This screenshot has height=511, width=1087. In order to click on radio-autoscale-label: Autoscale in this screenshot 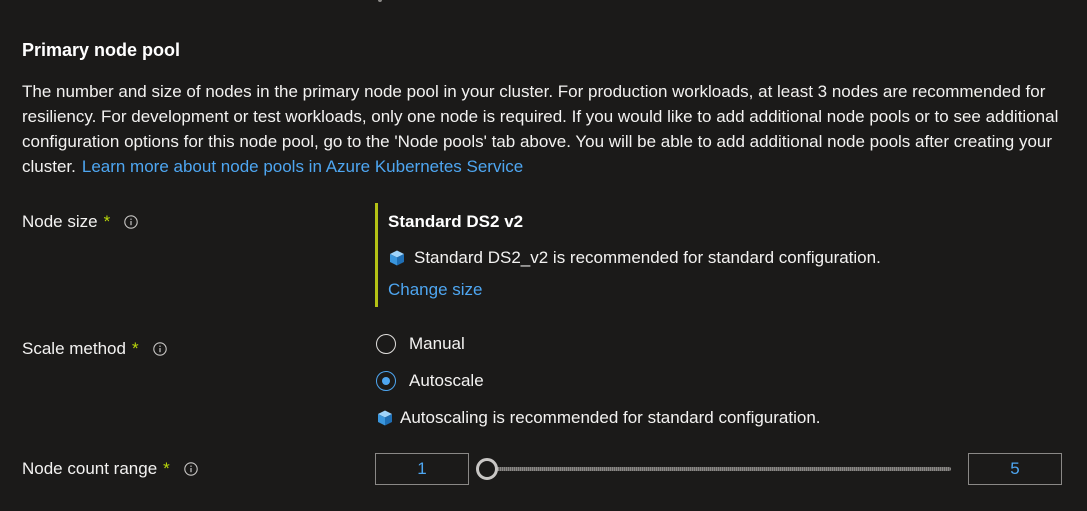, I will do `click(446, 380)`.